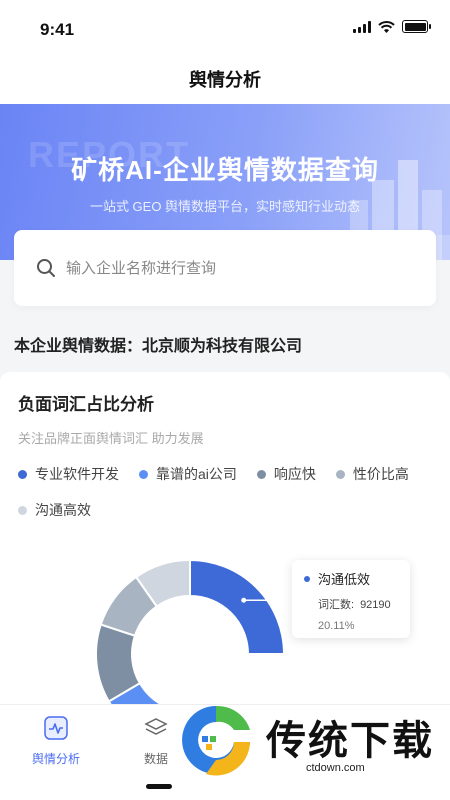 This screenshot has width=450, height=800. What do you see at coordinates (416, 26) in the screenshot?
I see `battery-icon` at bounding box center [416, 26].